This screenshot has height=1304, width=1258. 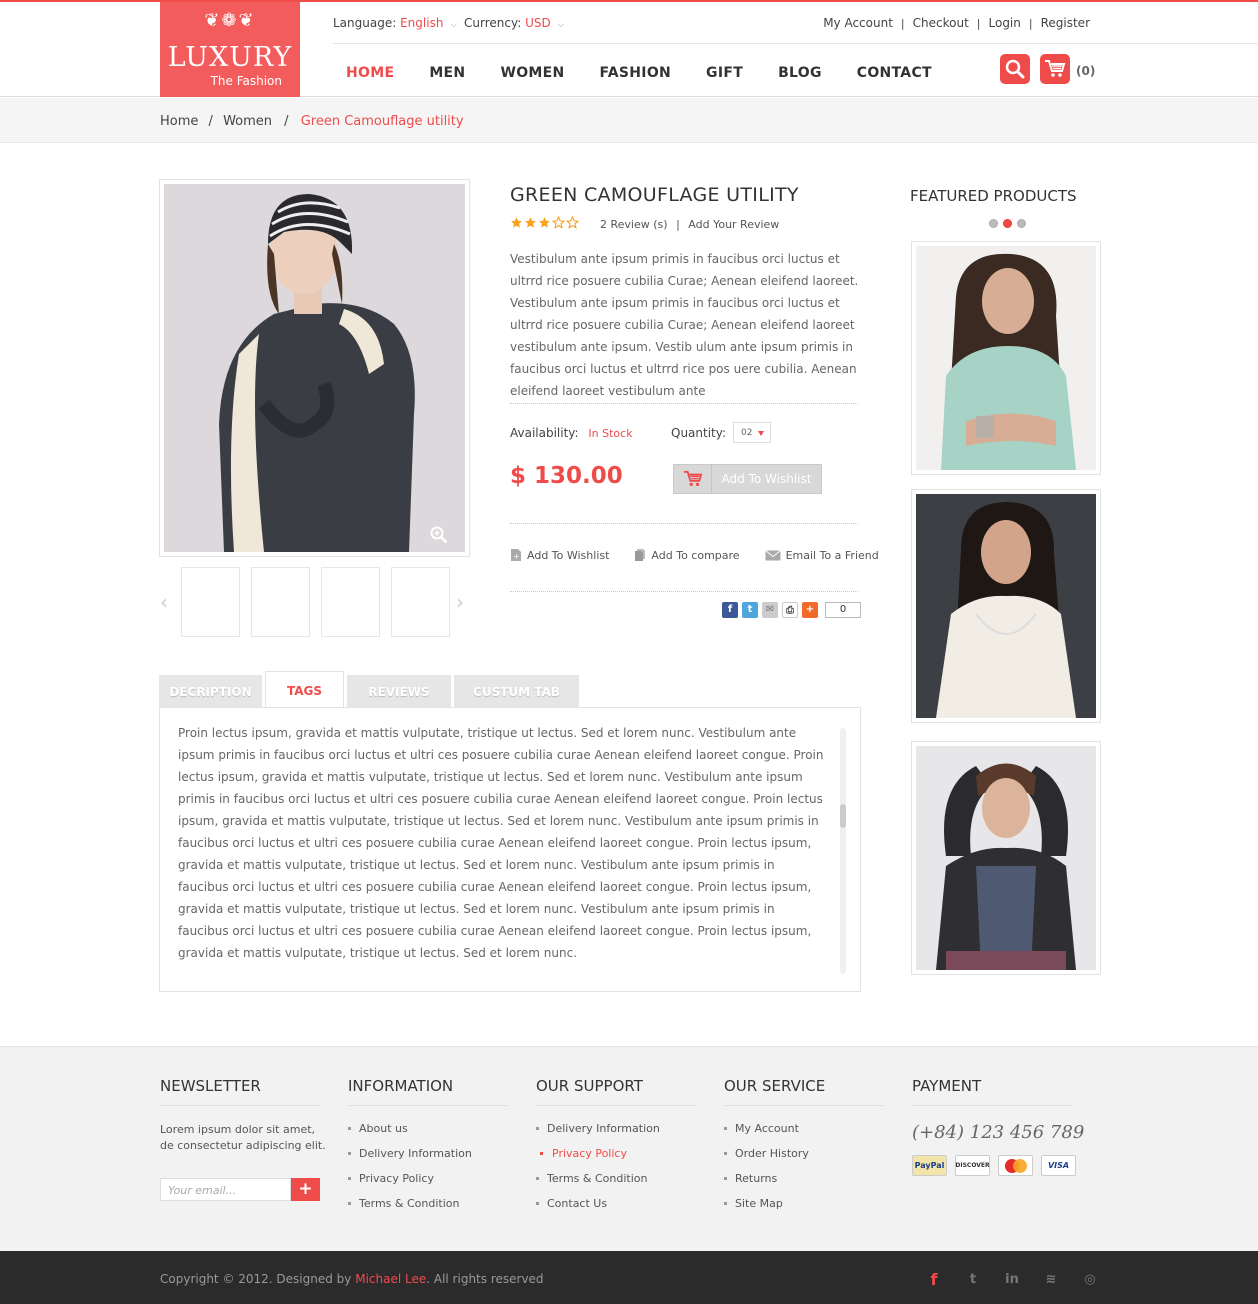 I want to click on breadcrumb-current: Green Camouflage utility, so click(x=382, y=121).